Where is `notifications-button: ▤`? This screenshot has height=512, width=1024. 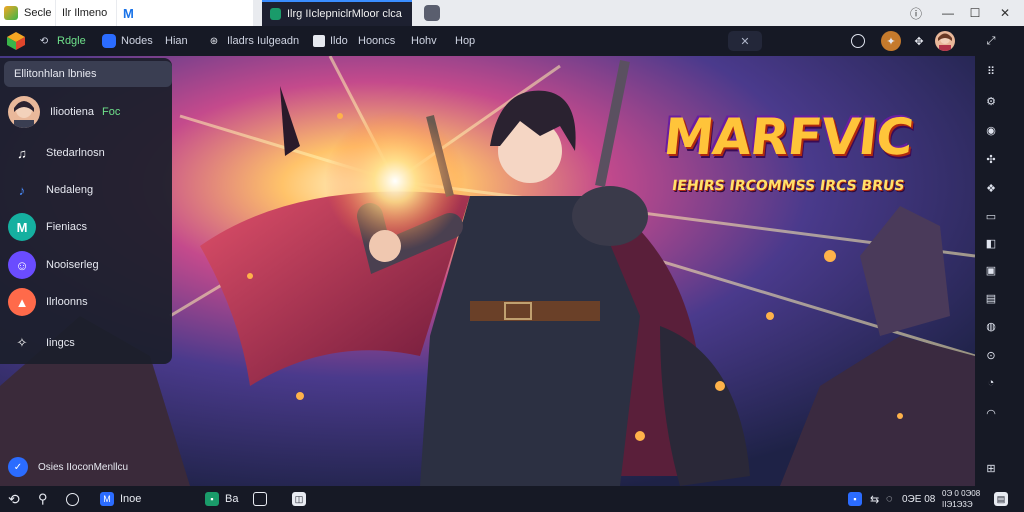 notifications-button: ▤ is located at coordinates (1004, 499).